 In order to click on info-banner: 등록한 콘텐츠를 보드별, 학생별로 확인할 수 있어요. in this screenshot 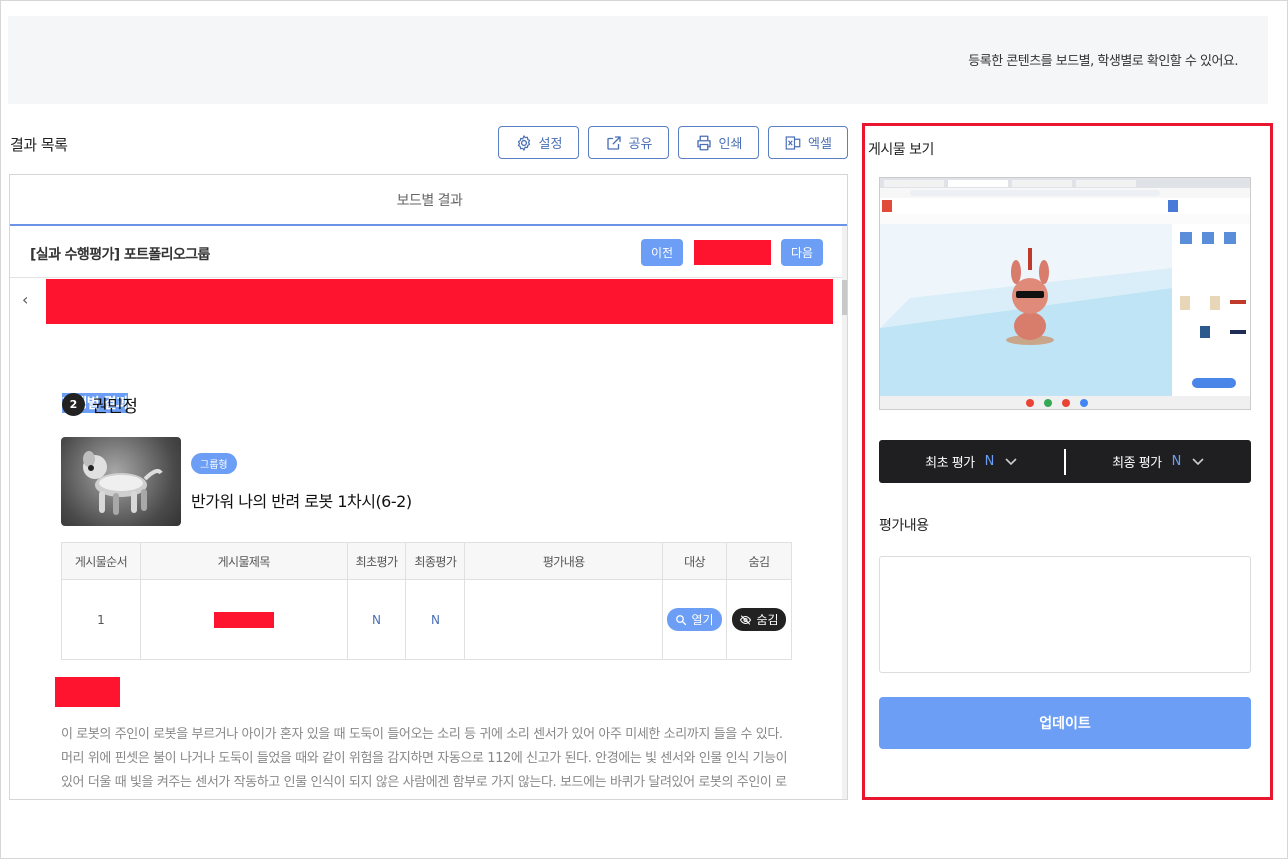, I will do `click(638, 60)`.